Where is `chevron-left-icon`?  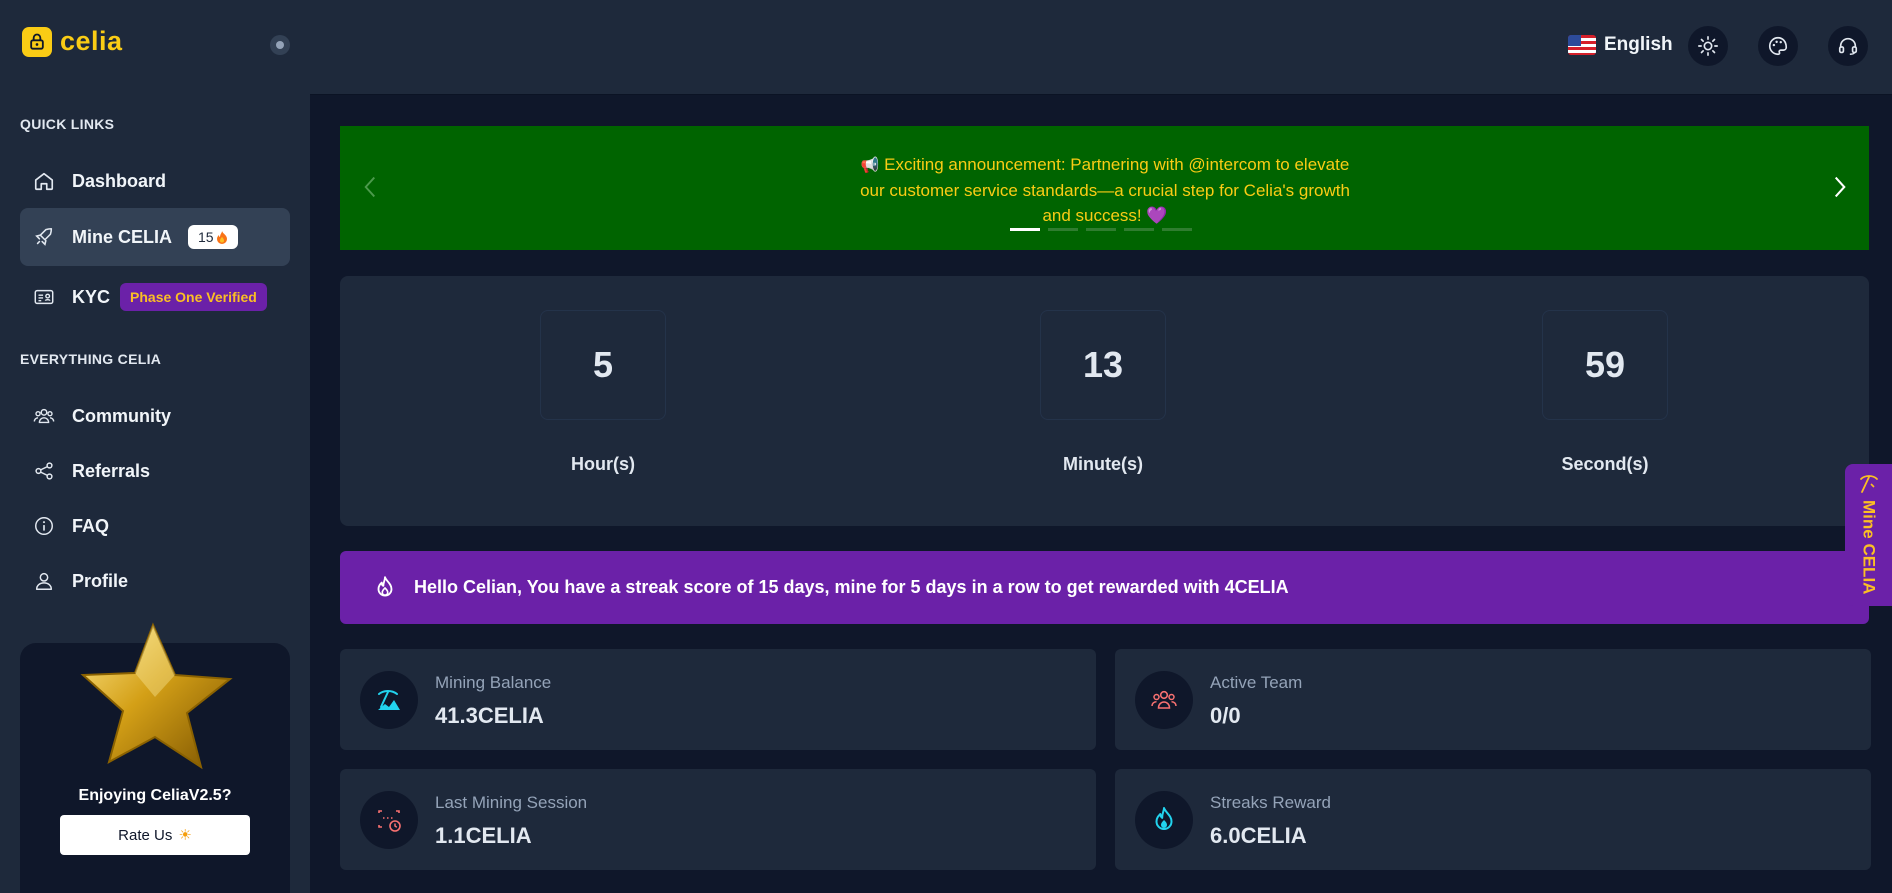 chevron-left-icon is located at coordinates (369, 187).